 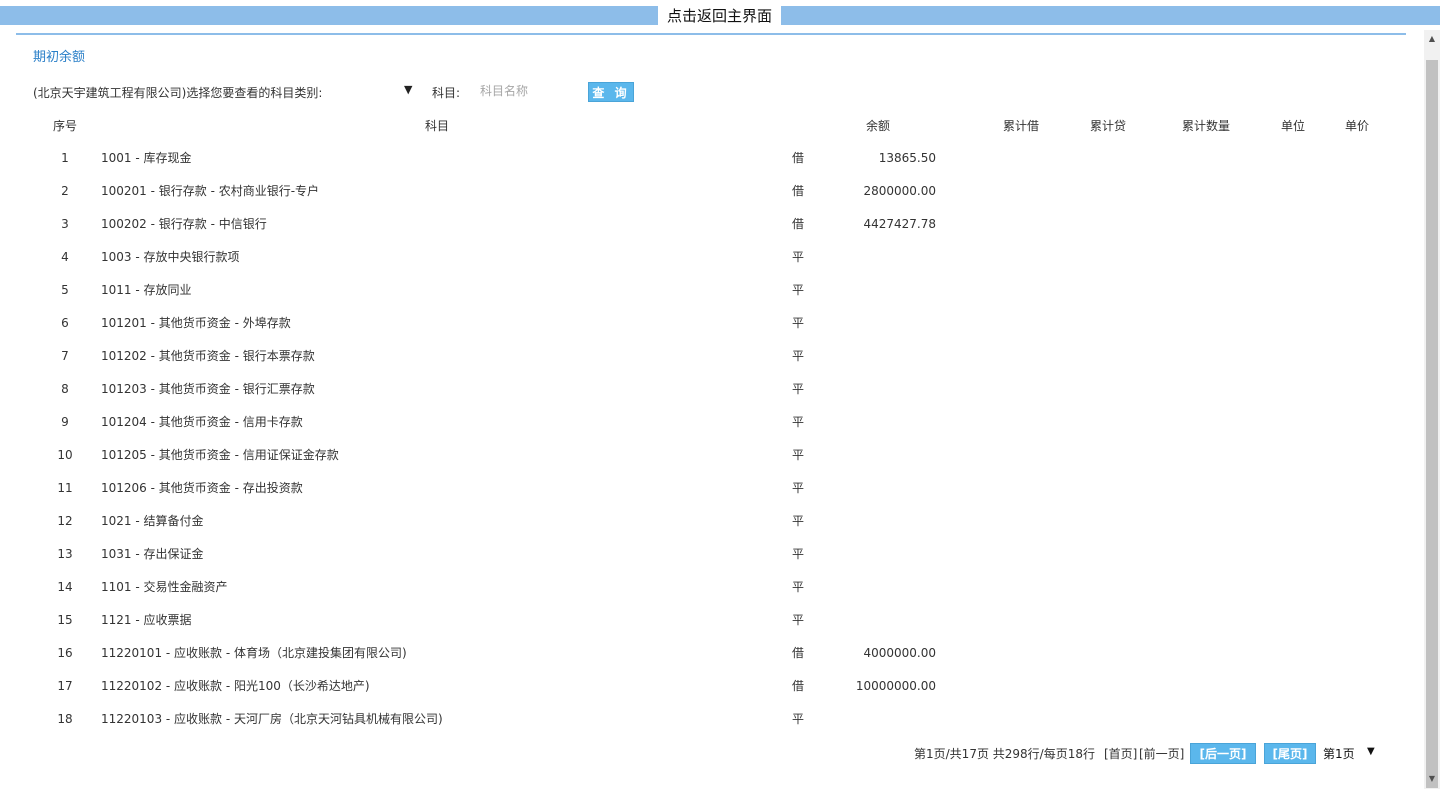 What do you see at coordinates (711, 34) in the screenshot?
I see `section-divider` at bounding box center [711, 34].